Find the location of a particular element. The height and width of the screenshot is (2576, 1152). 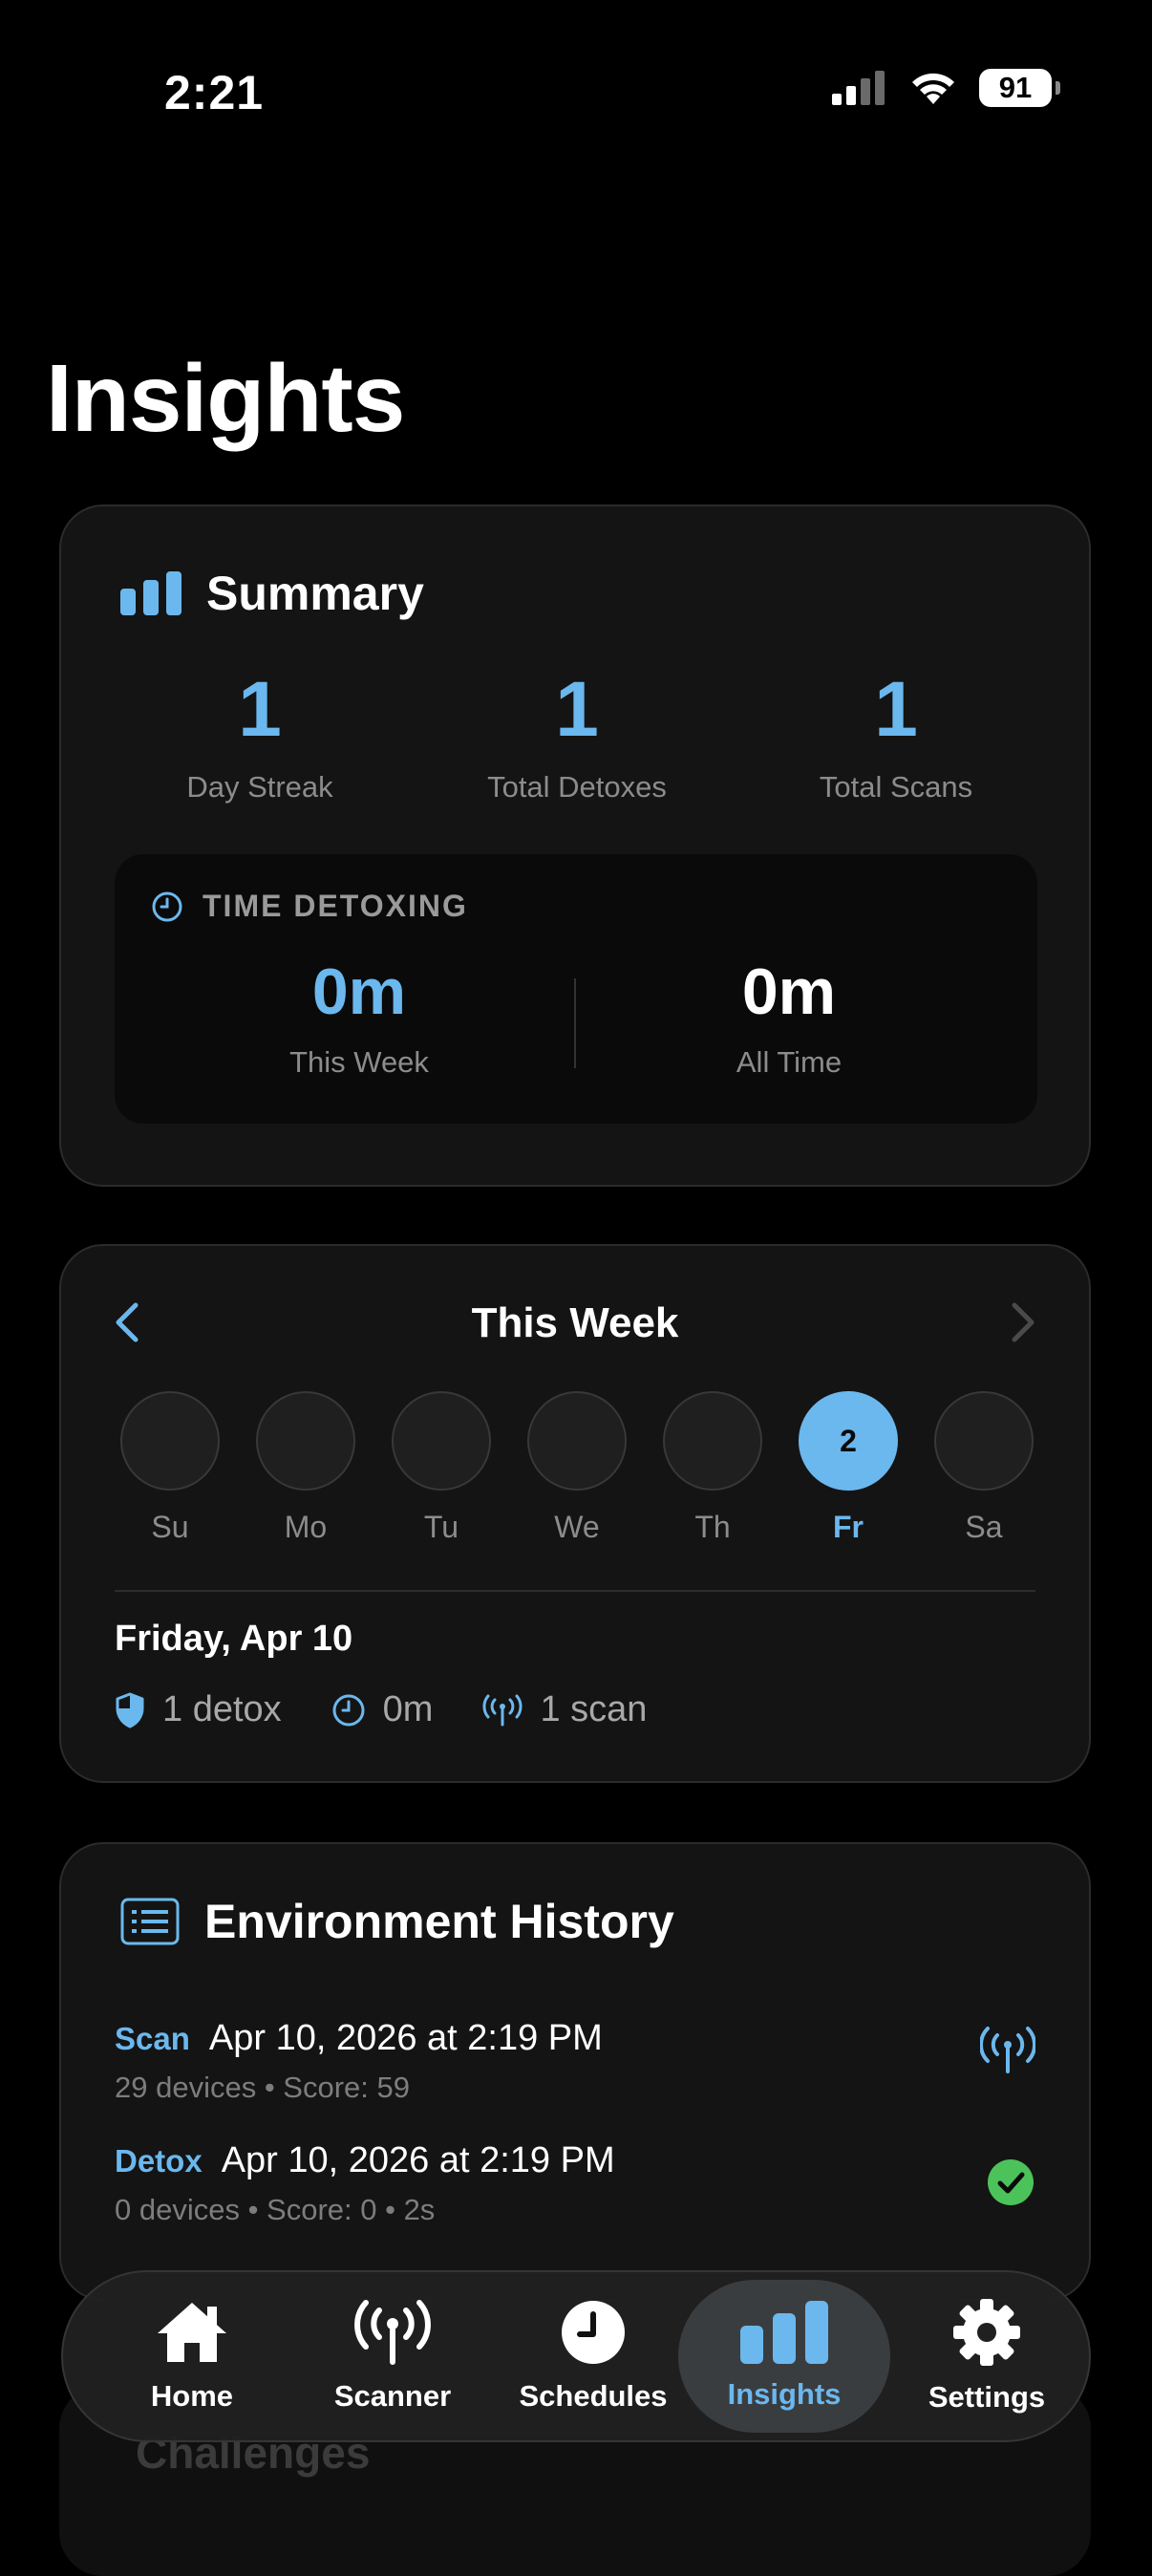

all-time-label: All Time is located at coordinates (789, 1062).